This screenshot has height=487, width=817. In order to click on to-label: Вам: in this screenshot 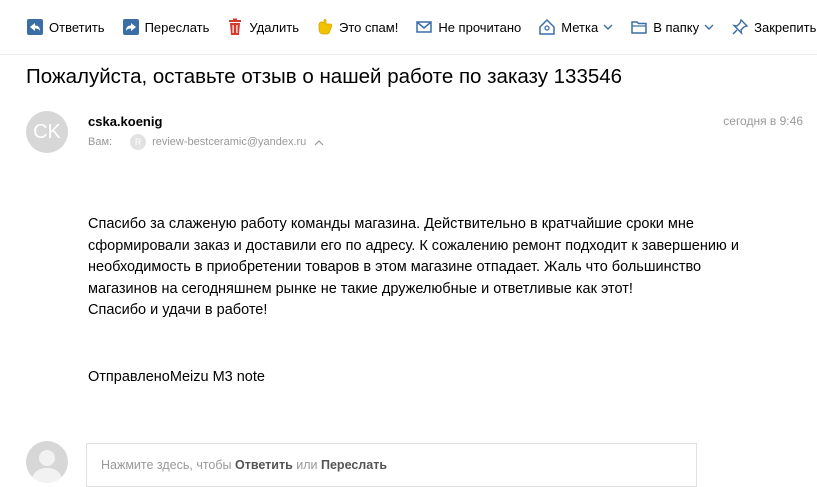, I will do `click(100, 142)`.